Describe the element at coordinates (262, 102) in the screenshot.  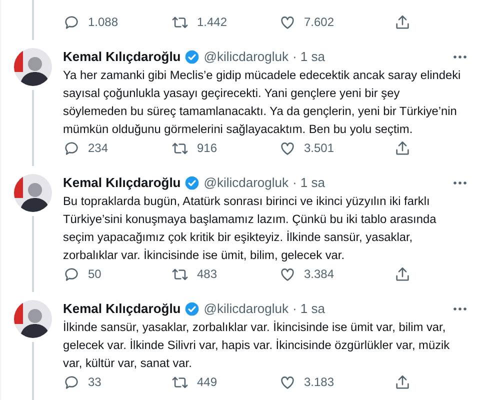
I see `tweet-text: Ya her zamanki gibi Meclis’e gidip mücadele edecektik ancak saray elindeki sayısal çoğunlukla yasayı geçirecekti. Yani gençlere yeni bir şey söylemeden bu süreç tamamlanacaktı. Ya da gençlerin, yeni bir Türkiye’nin mümkün olduğunu görmelerini sağlayacaktım. Ben bu yolu seçtim.` at that location.